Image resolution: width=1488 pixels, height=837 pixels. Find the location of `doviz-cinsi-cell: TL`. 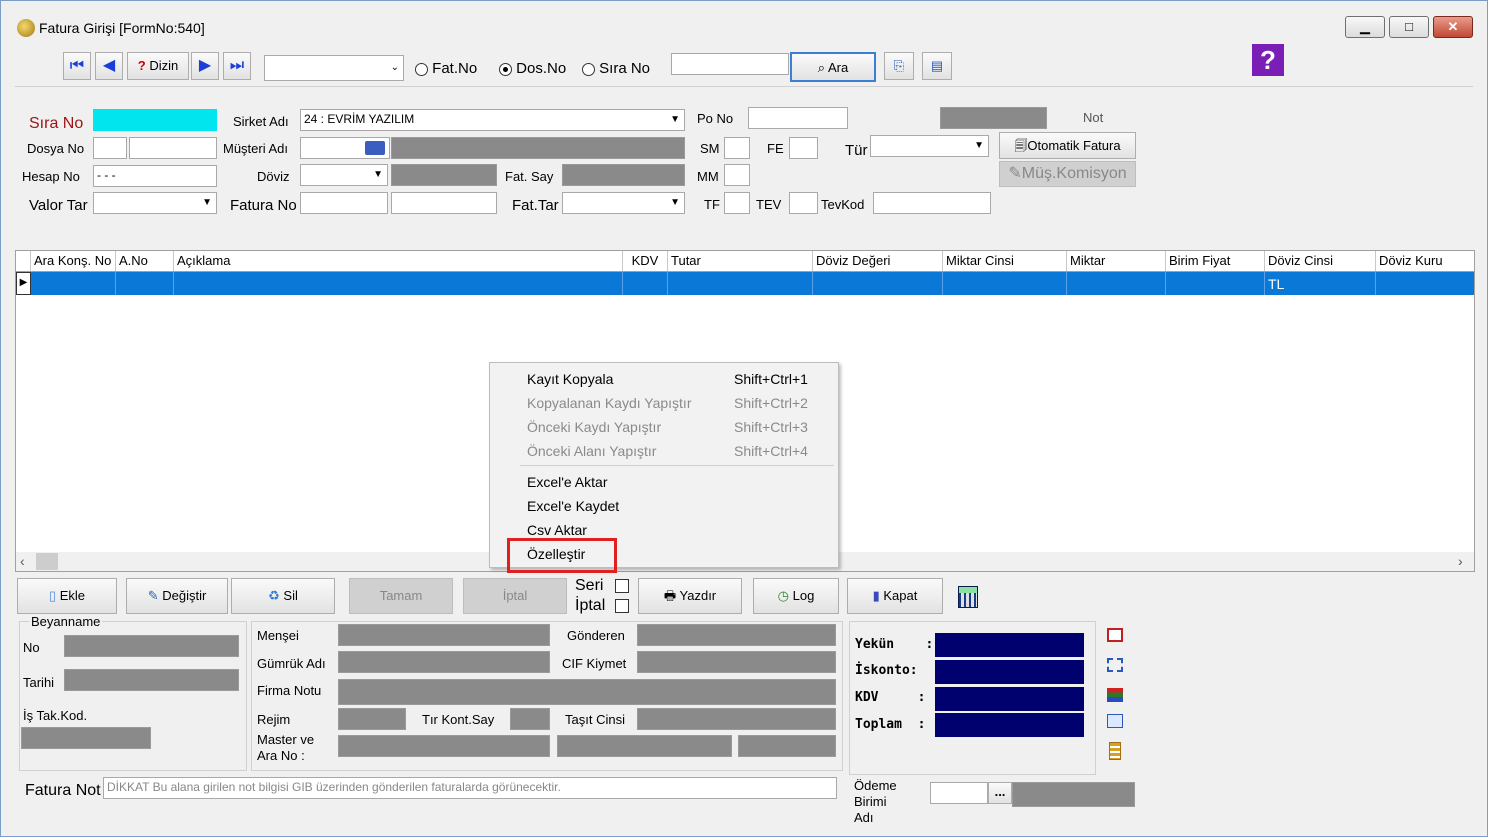

doviz-cinsi-cell: TL is located at coordinates (1320, 283).